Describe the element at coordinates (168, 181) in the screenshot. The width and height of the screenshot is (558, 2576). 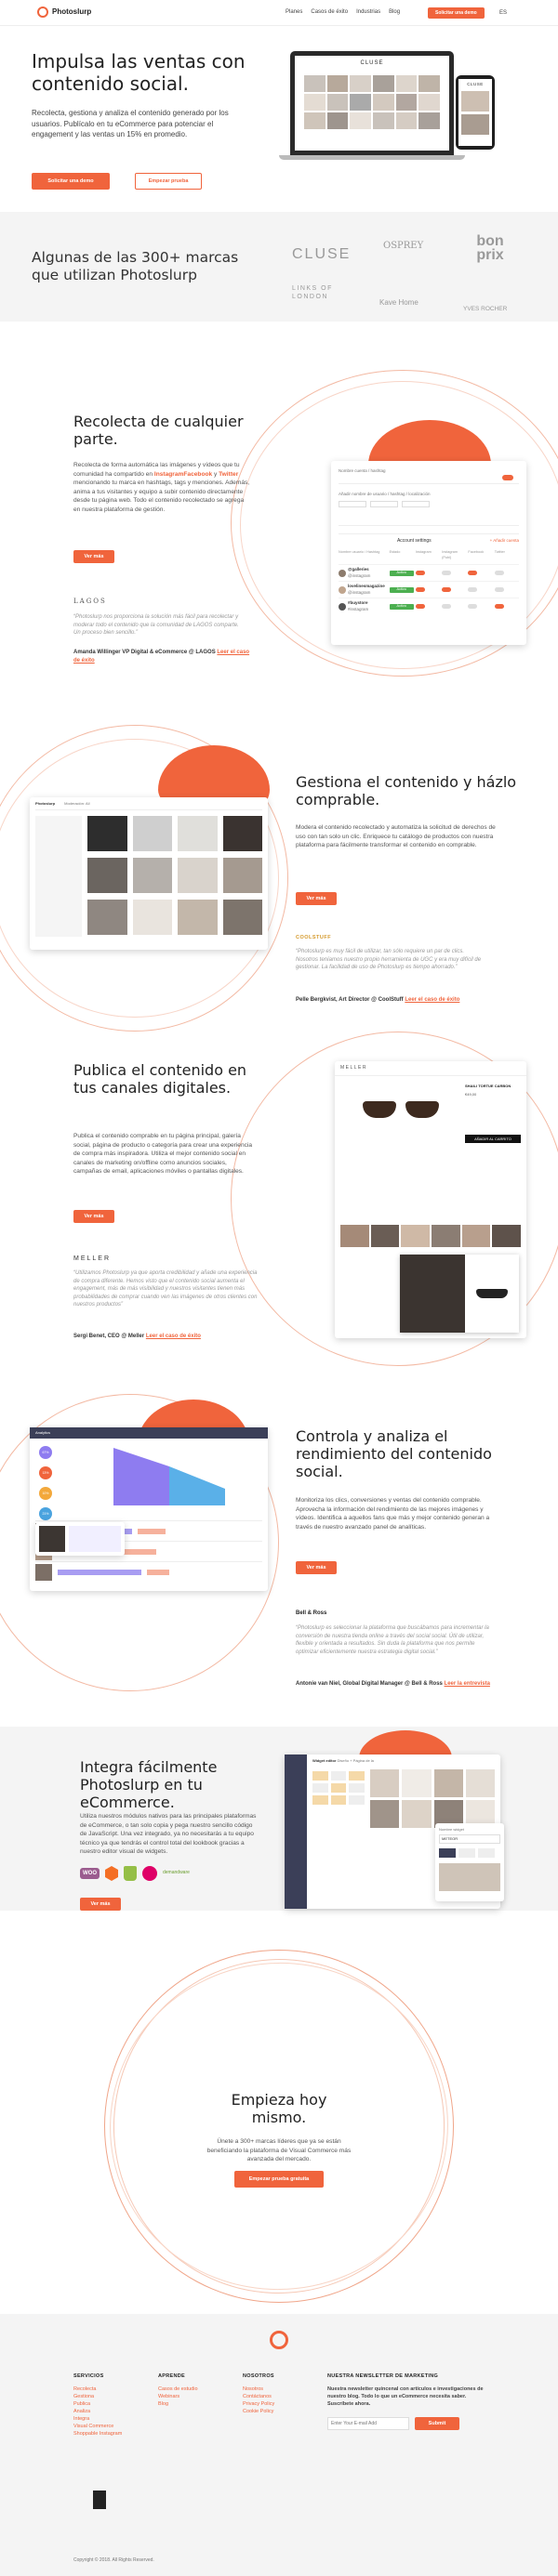
I see `hero-trial-button: Empezar prueba` at that location.